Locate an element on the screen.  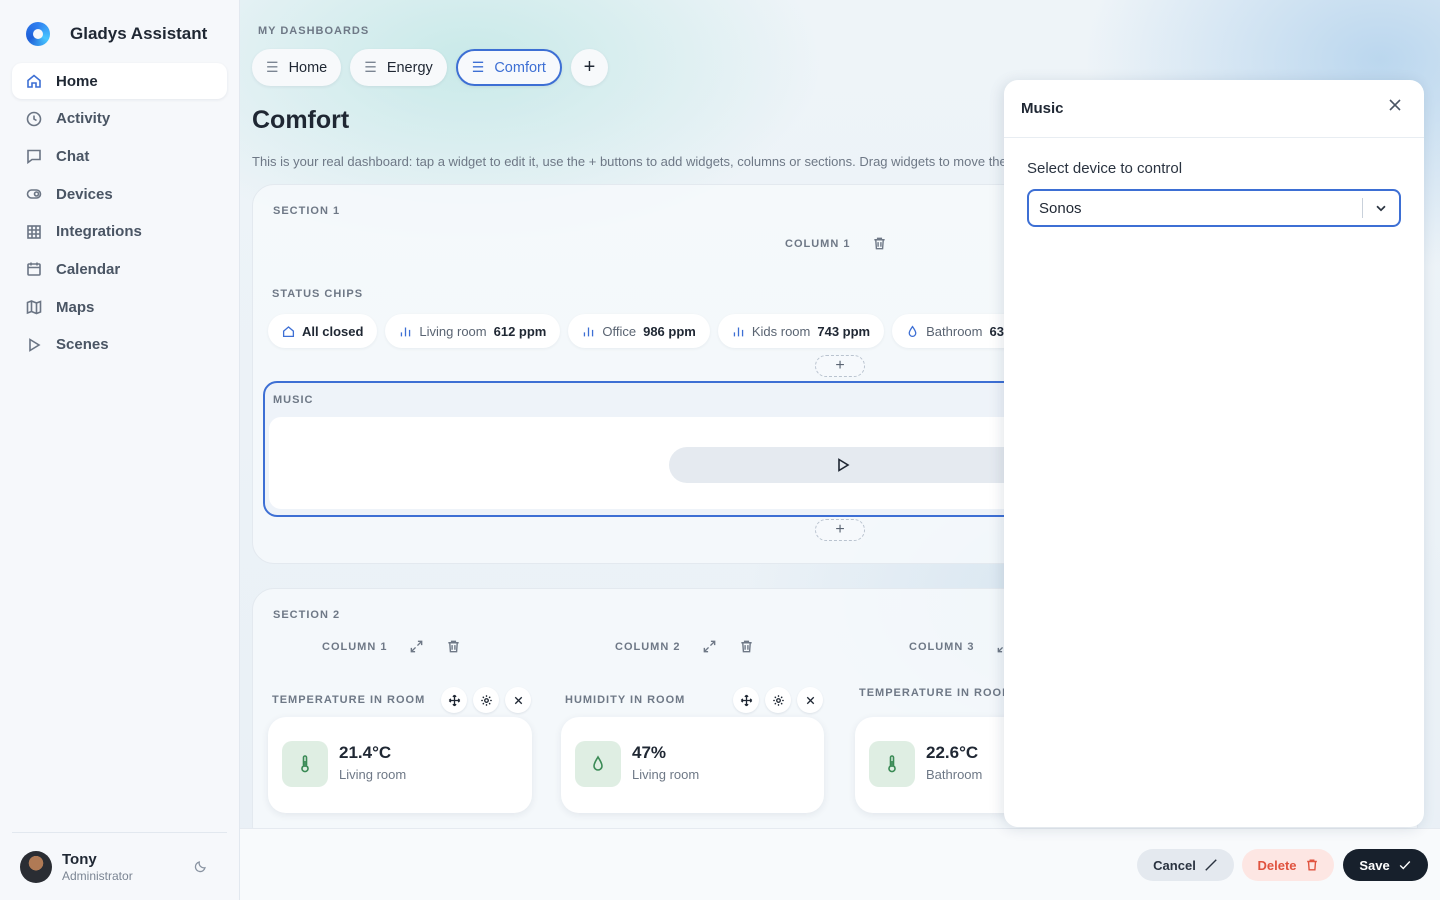
sidebar-item-label: Scenes is located at coordinates (82, 345).